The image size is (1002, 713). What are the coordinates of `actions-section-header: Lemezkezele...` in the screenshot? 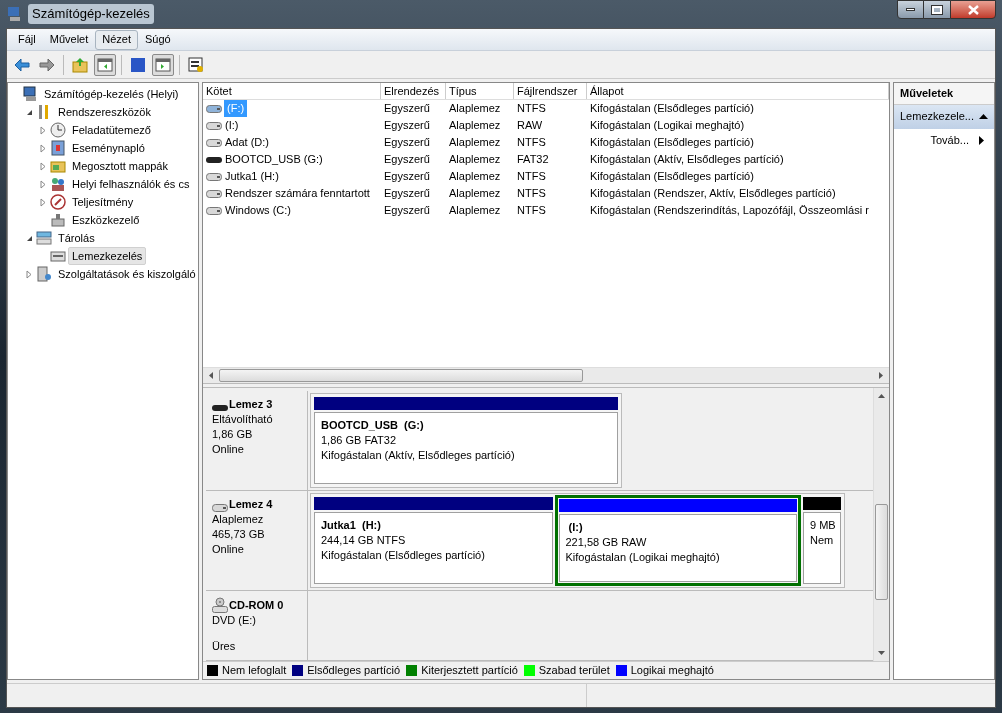 It's located at (944, 116).